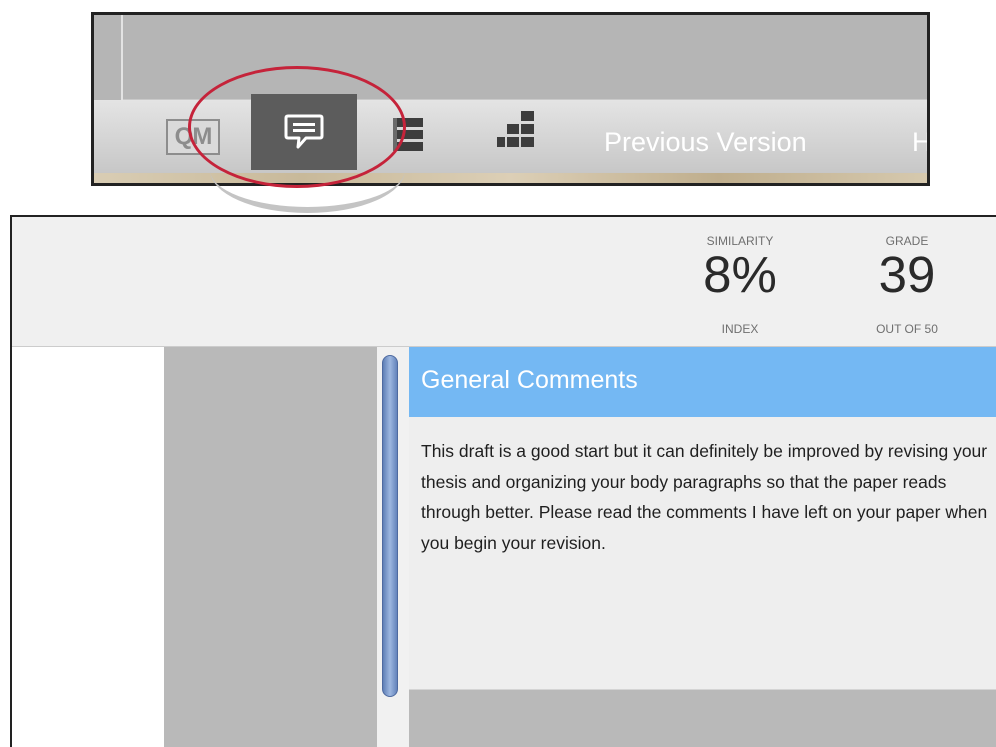 The image size is (996, 747). I want to click on grading-grid-button, so click(517, 130).